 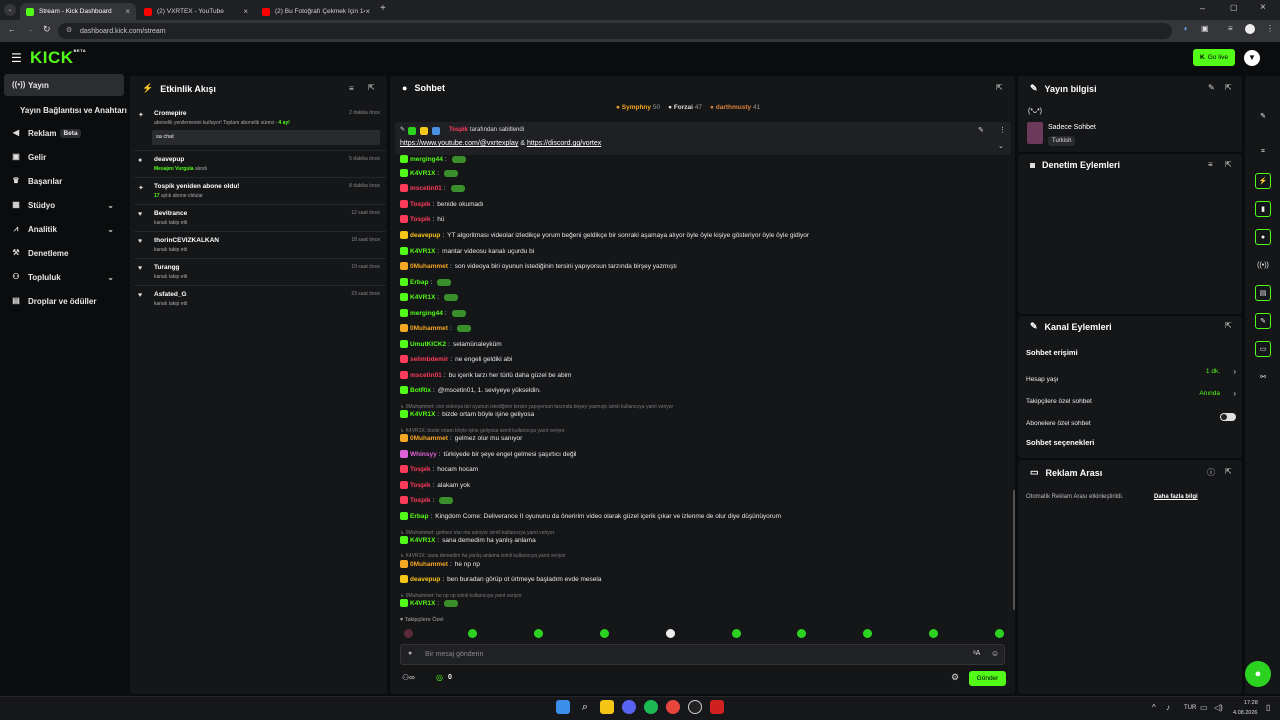 What do you see at coordinates (1002, 130) in the screenshot?
I see `more-options-icon: ⋮` at bounding box center [1002, 130].